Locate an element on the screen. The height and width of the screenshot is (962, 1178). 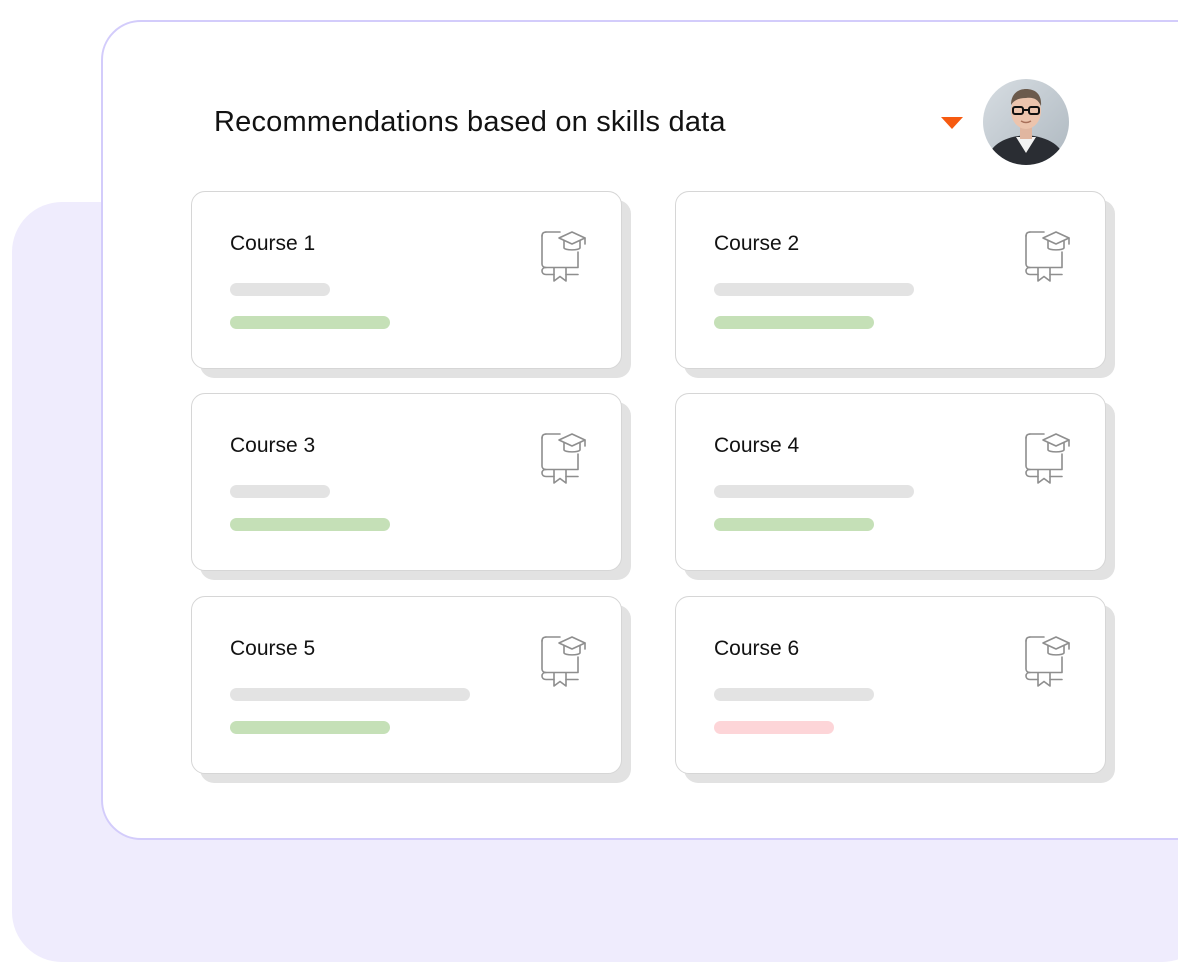
course-card: Course 1 is located at coordinates (406, 280).